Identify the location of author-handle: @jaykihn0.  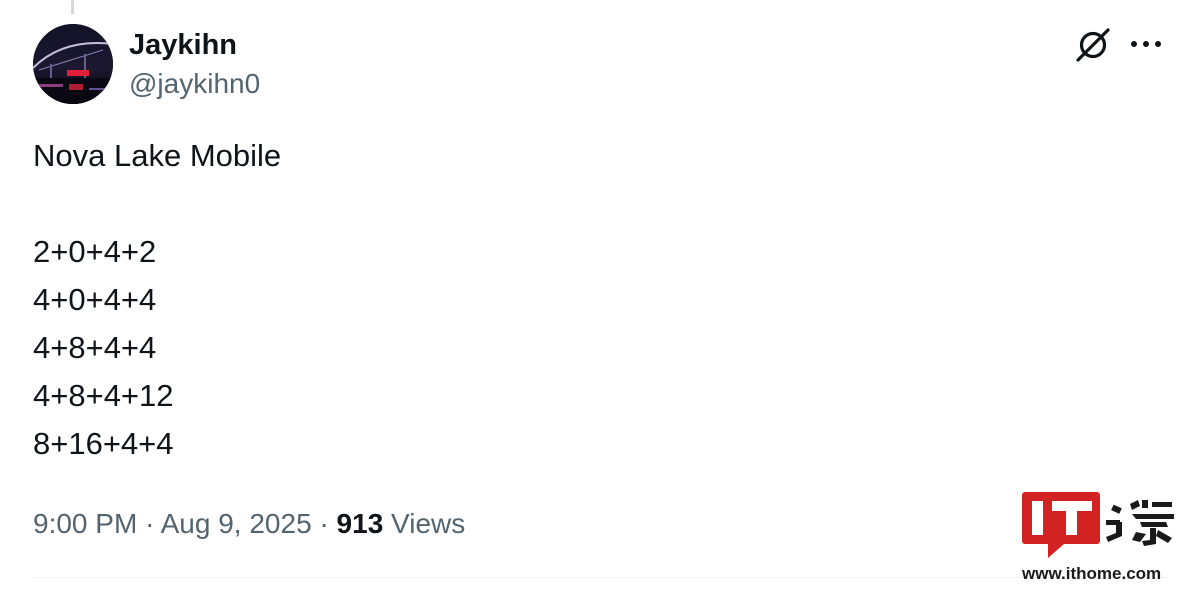
(194, 84).